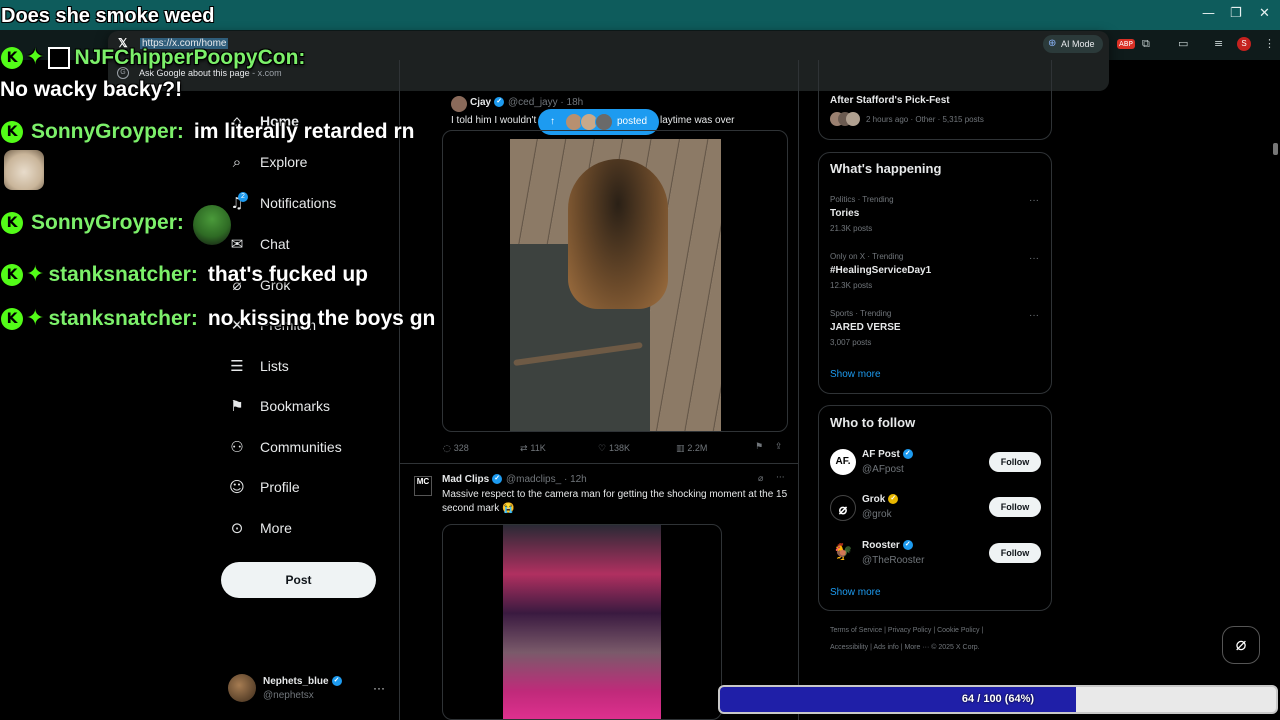 This screenshot has width=1280, height=720. I want to click on repost-count: 11K, so click(538, 448).